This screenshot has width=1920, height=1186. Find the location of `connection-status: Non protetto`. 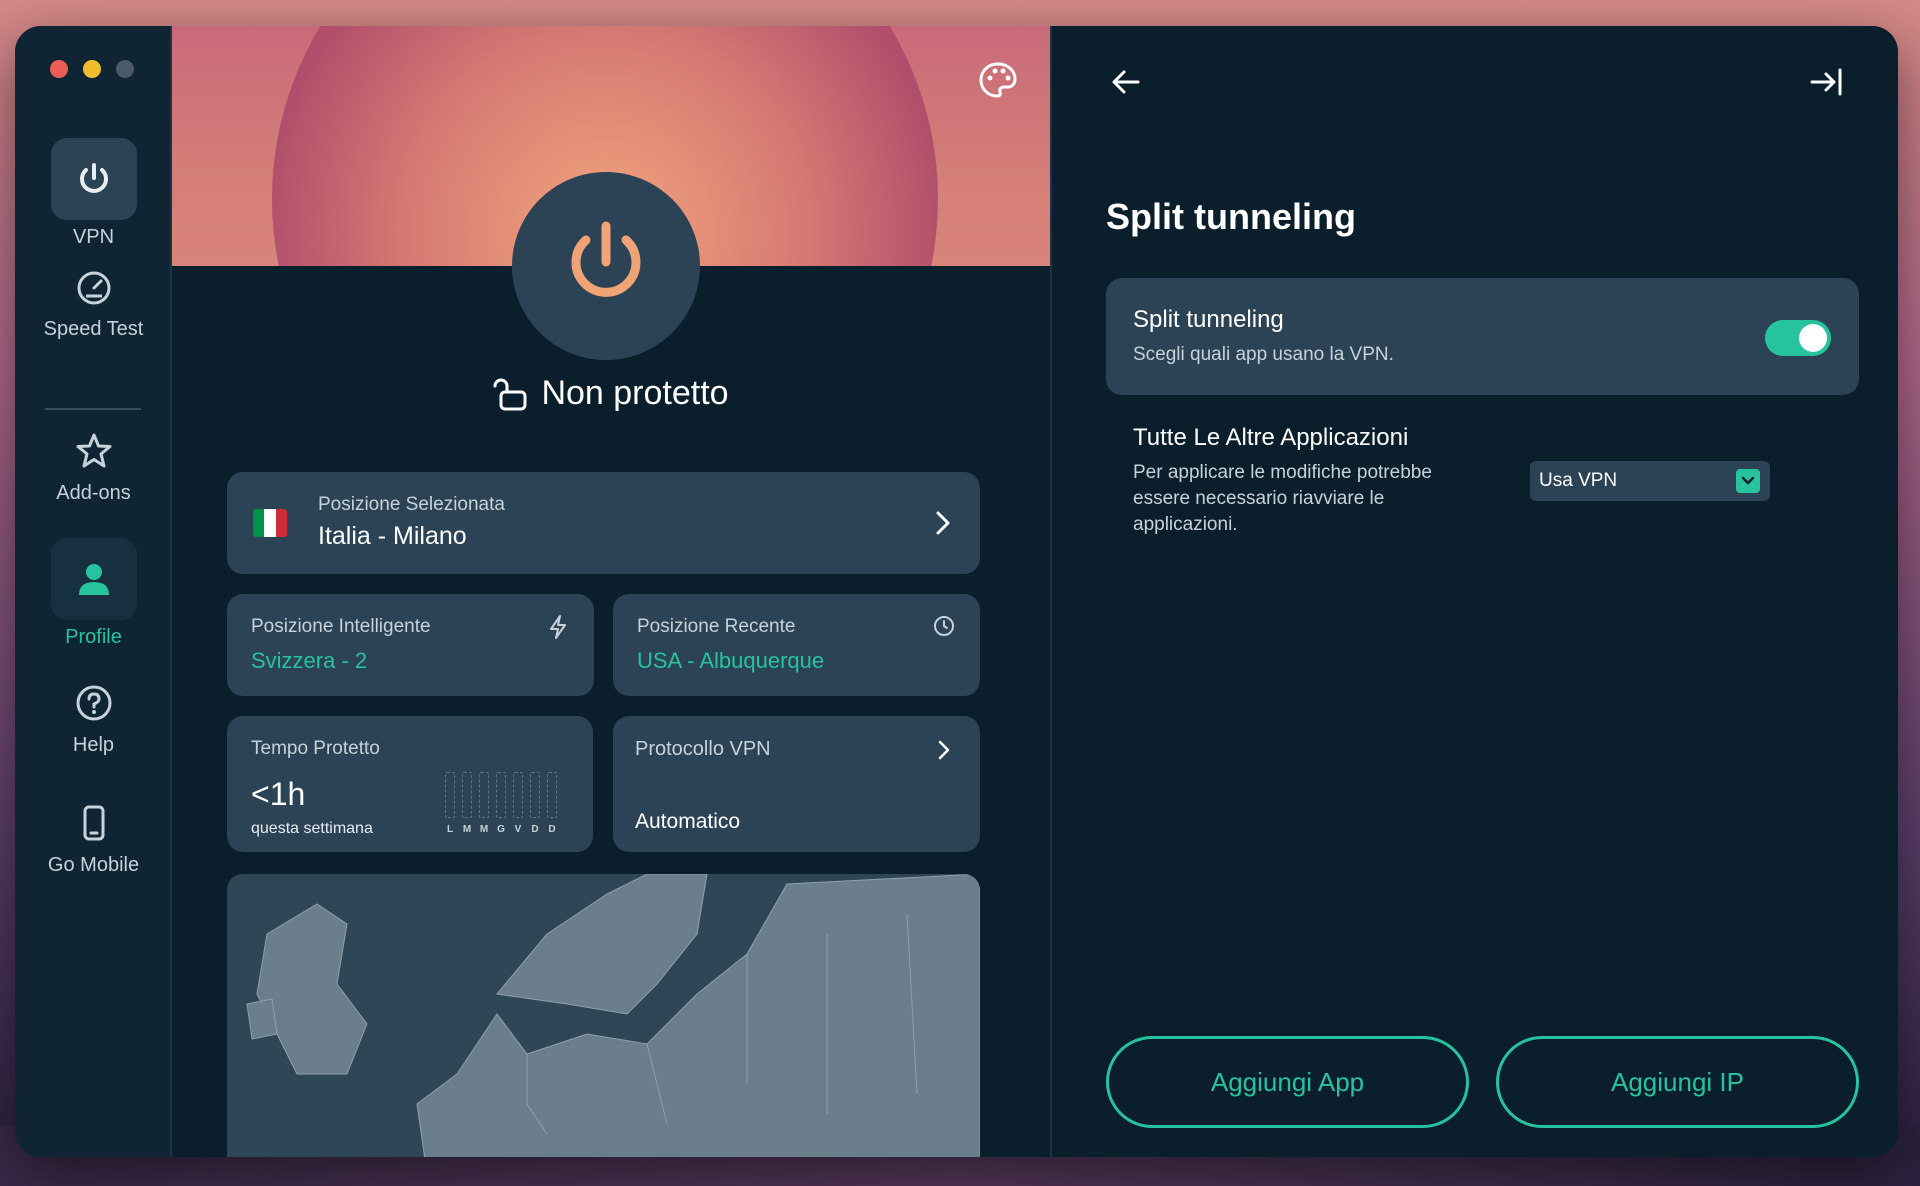

connection-status: Non protetto is located at coordinates (611, 393).